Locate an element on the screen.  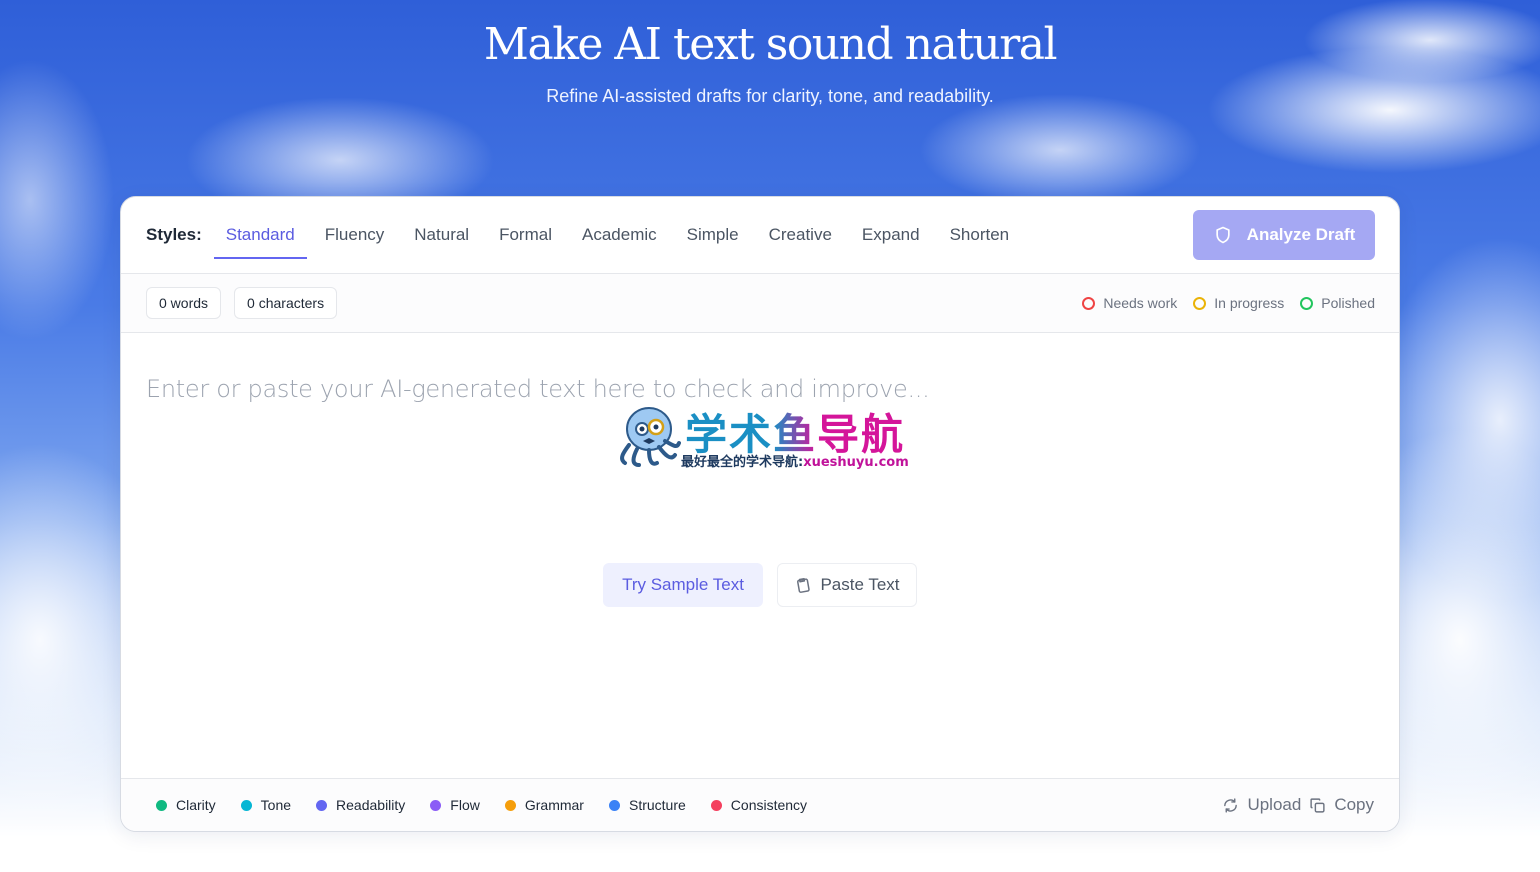
metric-tone: Tone is located at coordinates (266, 805).